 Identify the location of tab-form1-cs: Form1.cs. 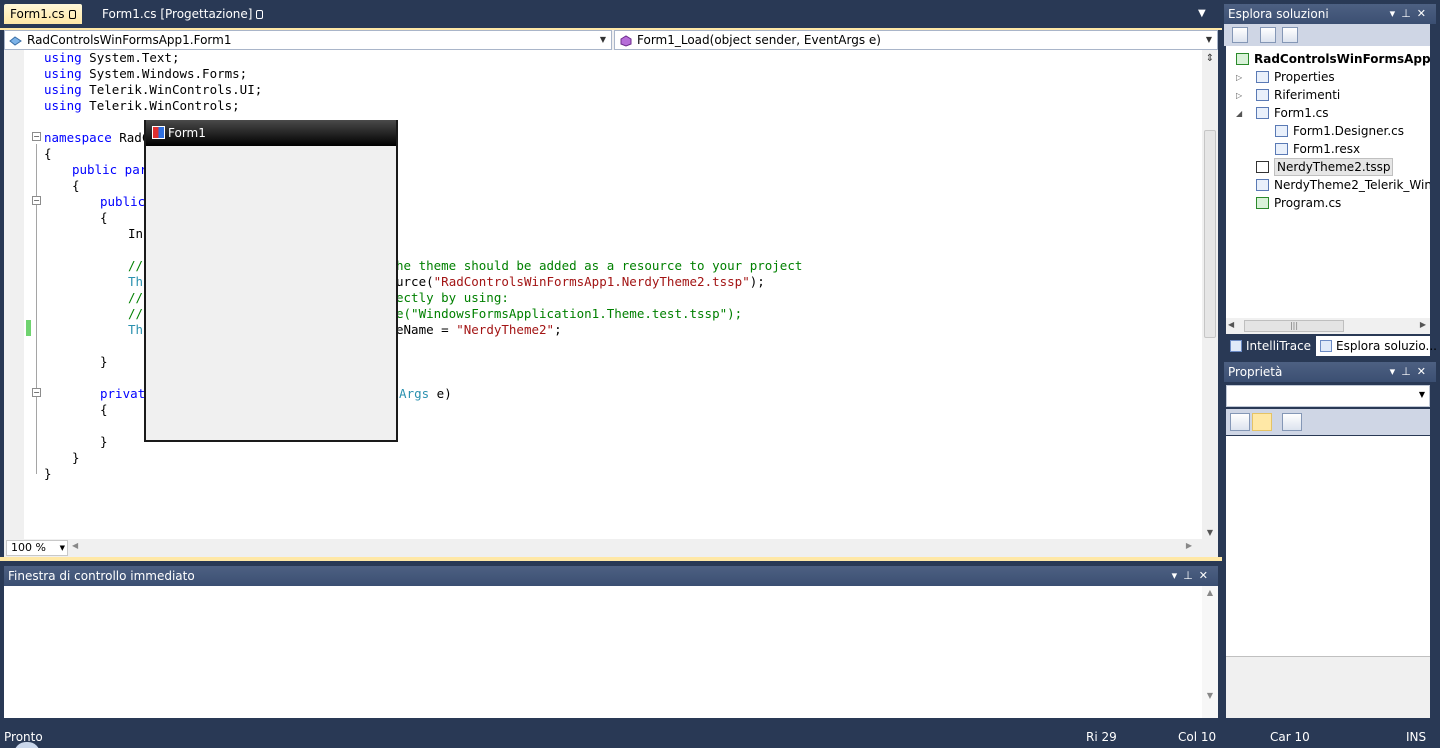
(43, 14).